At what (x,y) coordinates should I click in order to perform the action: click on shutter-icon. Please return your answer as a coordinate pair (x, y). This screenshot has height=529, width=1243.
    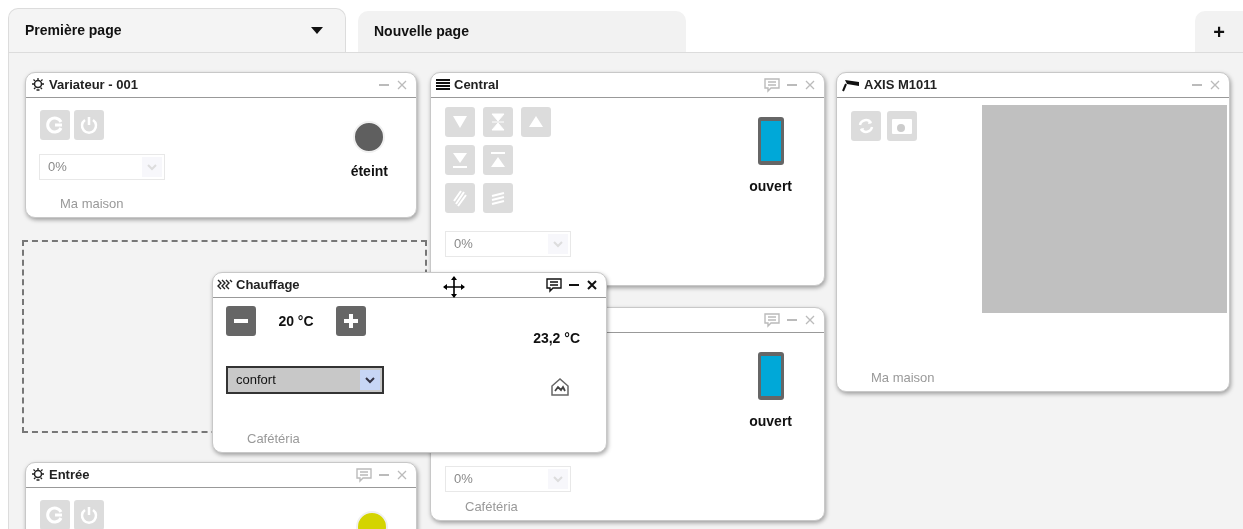
    Looking at the image, I should click on (443, 85).